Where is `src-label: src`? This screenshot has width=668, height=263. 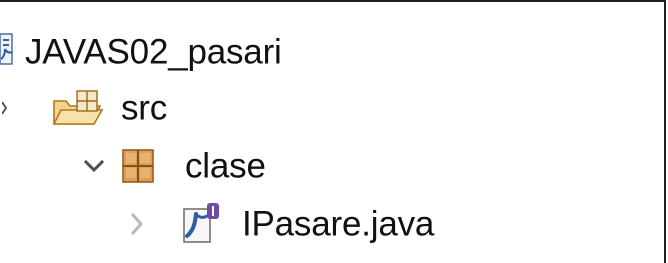
src-label: src is located at coordinates (144, 108).